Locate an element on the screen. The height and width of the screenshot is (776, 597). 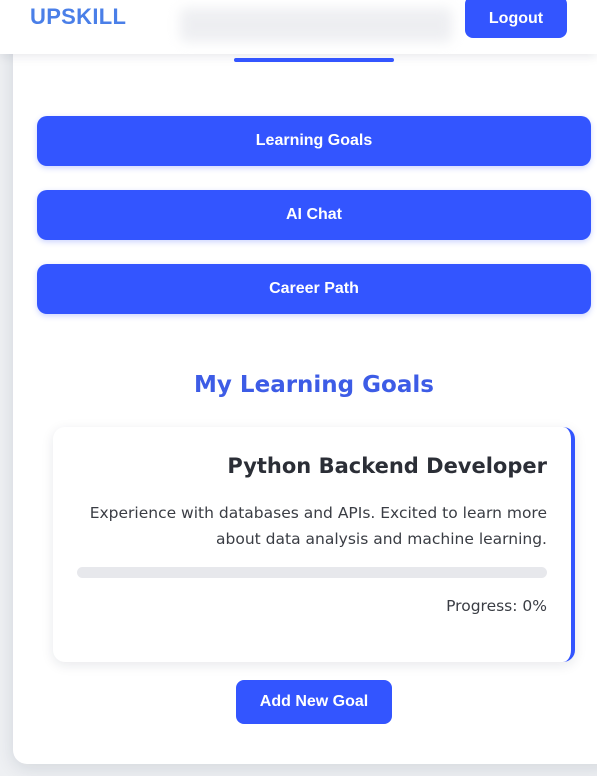
ai-chat-button: AI Chat is located at coordinates (314, 215).